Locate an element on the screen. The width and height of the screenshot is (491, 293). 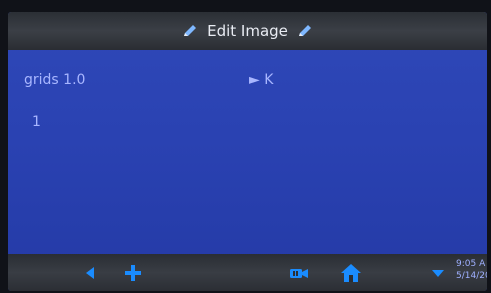
status-clock: 9:05 A 5/14/20 is located at coordinates (471, 270).